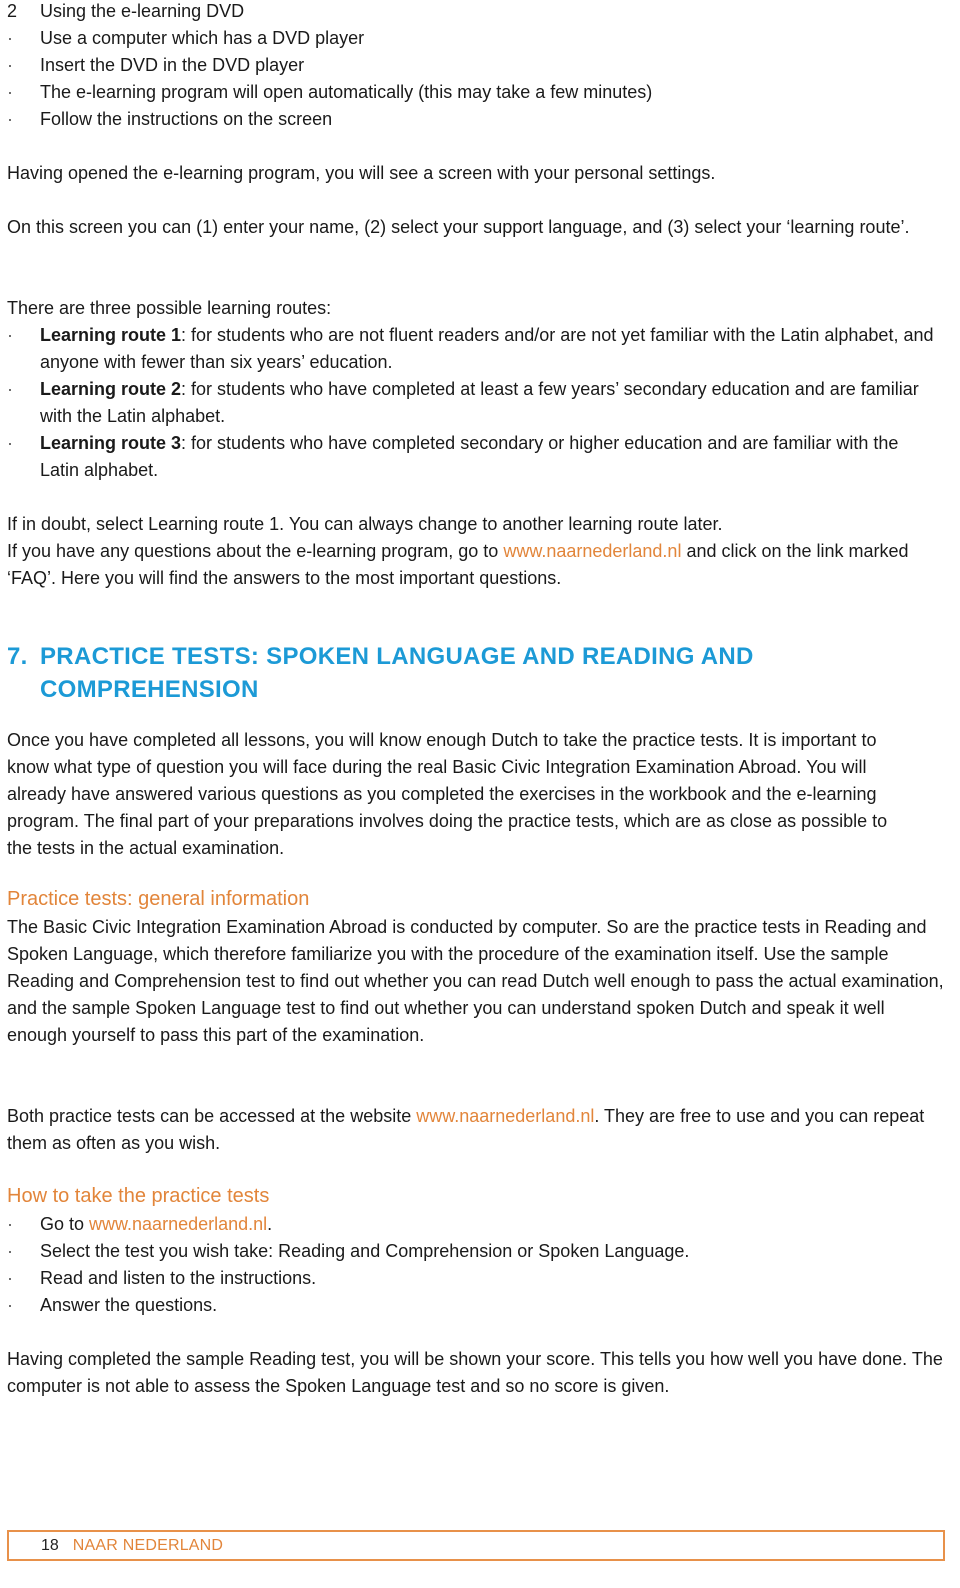 Image resolution: width=960 pixels, height=1588 pixels. I want to click on route-label: Learning route 3, so click(111, 443).